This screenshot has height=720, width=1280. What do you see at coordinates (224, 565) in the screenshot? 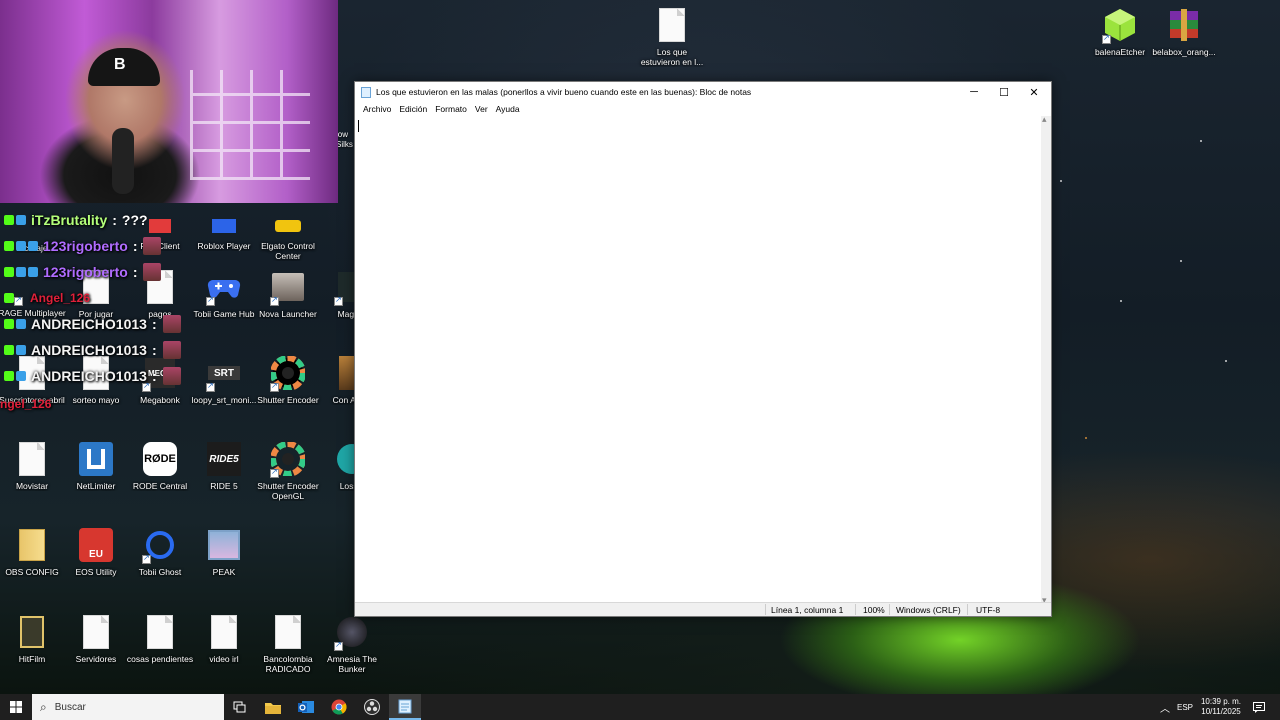
I see `desktop-icon-peak: PEAK` at bounding box center [224, 565].